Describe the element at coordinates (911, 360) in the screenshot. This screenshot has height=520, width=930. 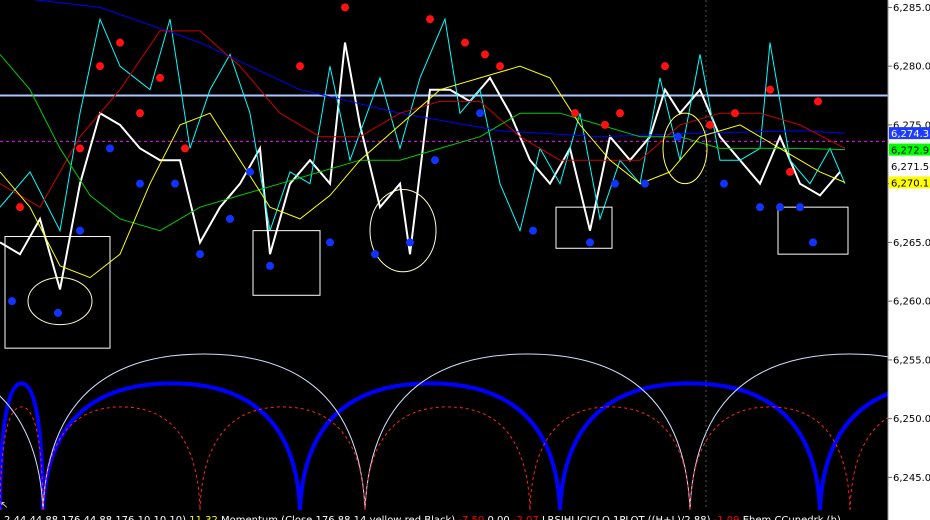
I see `y-tick-label-2: 6,255.0` at that location.